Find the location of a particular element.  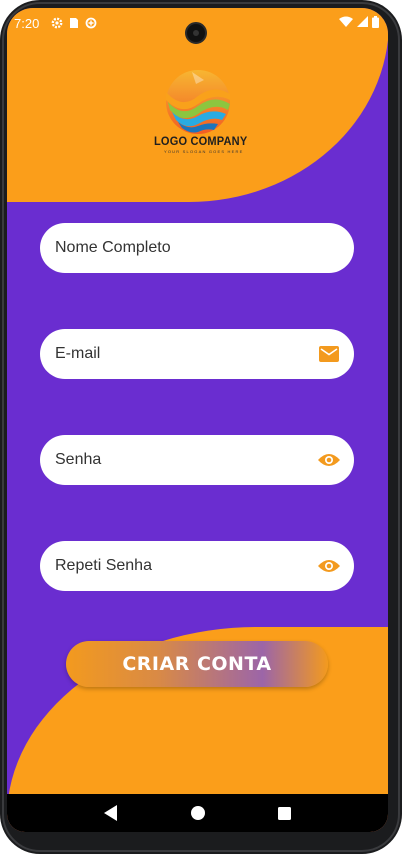

wifi-icon is located at coordinates (346, 23).